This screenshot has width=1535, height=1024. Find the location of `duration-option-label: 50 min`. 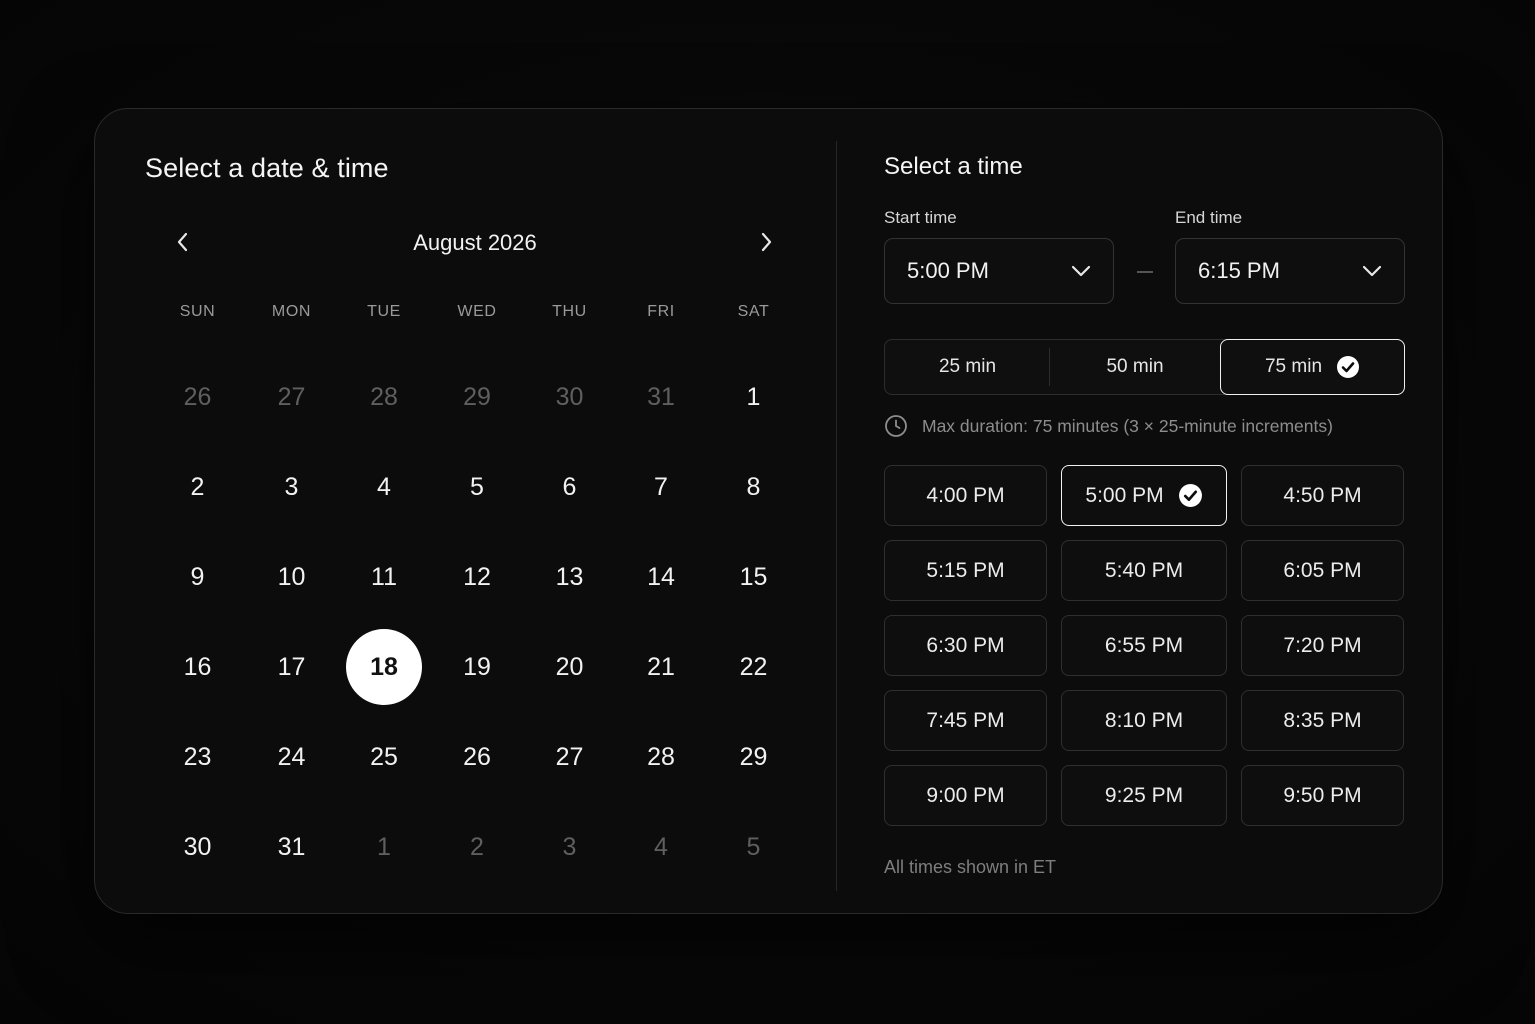

duration-option-label: 50 min is located at coordinates (1135, 366).